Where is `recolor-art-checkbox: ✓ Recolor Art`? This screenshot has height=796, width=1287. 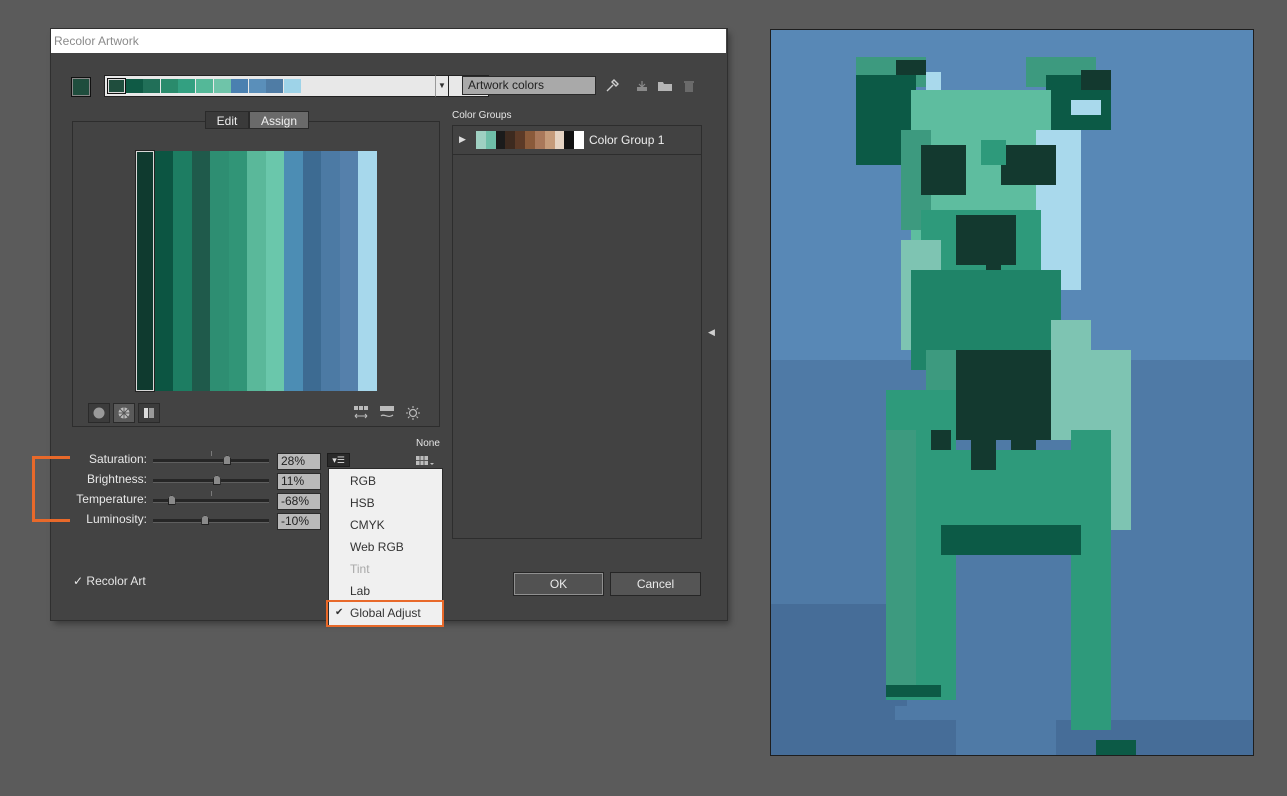
recolor-art-checkbox: ✓ Recolor Art is located at coordinates (109, 581).